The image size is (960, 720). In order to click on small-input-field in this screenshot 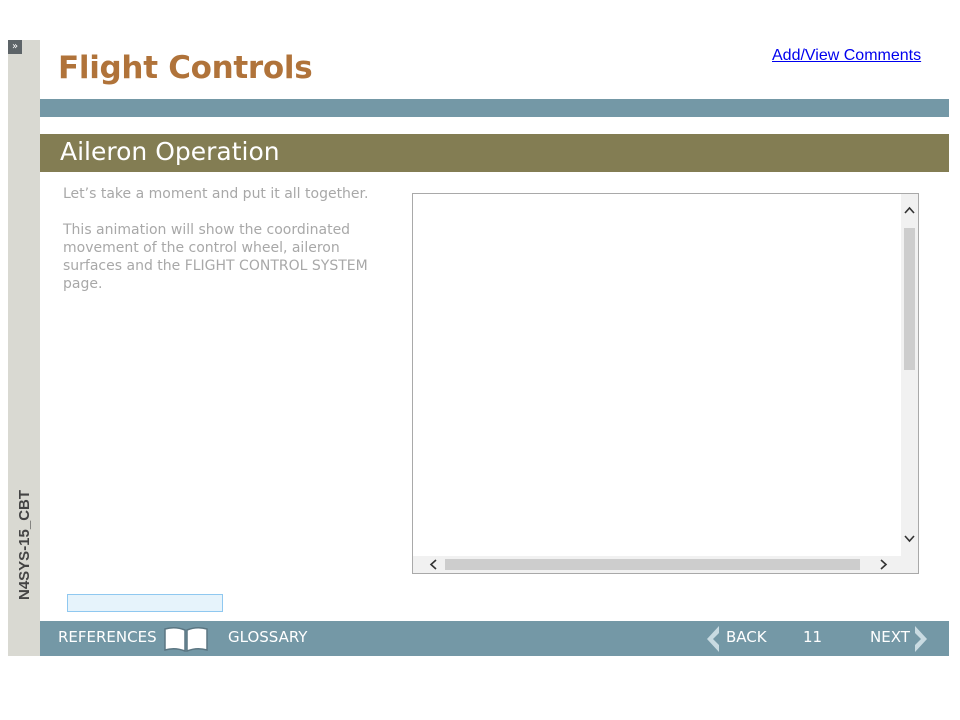, I will do `click(145, 603)`.